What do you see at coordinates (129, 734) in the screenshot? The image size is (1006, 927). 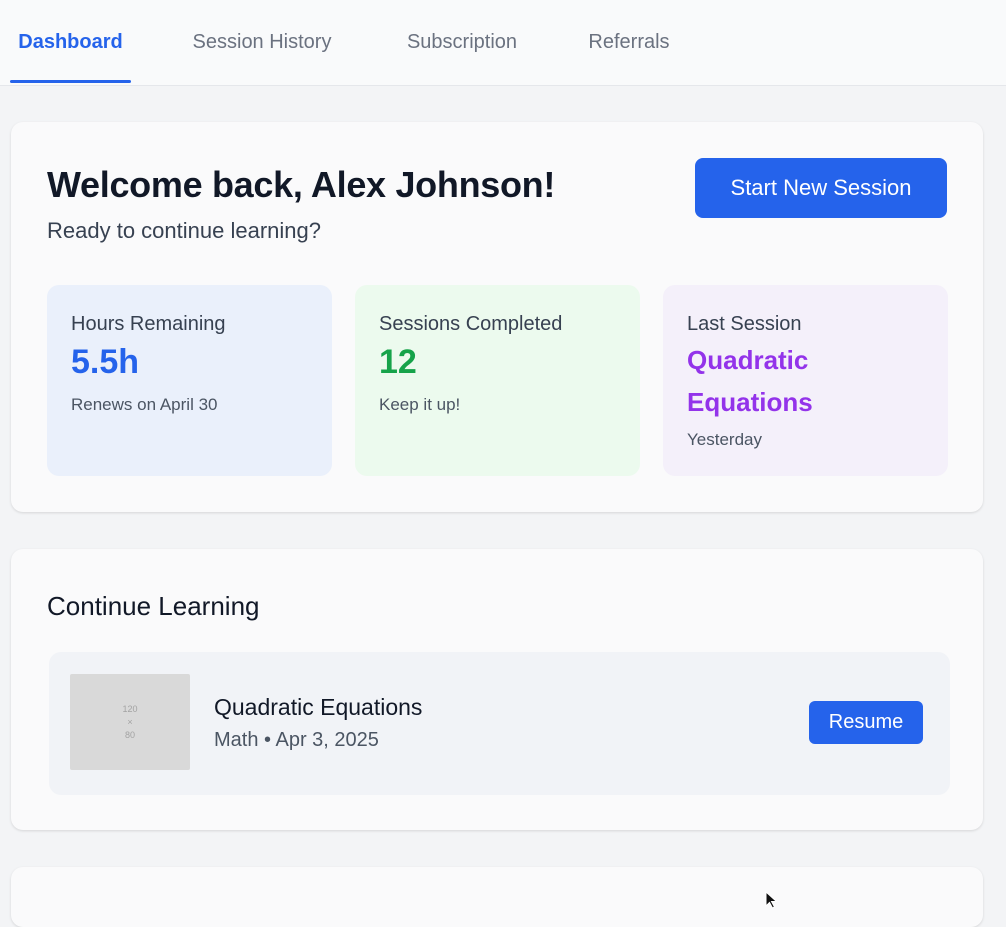 I see `thumbnail-text: 80` at bounding box center [129, 734].